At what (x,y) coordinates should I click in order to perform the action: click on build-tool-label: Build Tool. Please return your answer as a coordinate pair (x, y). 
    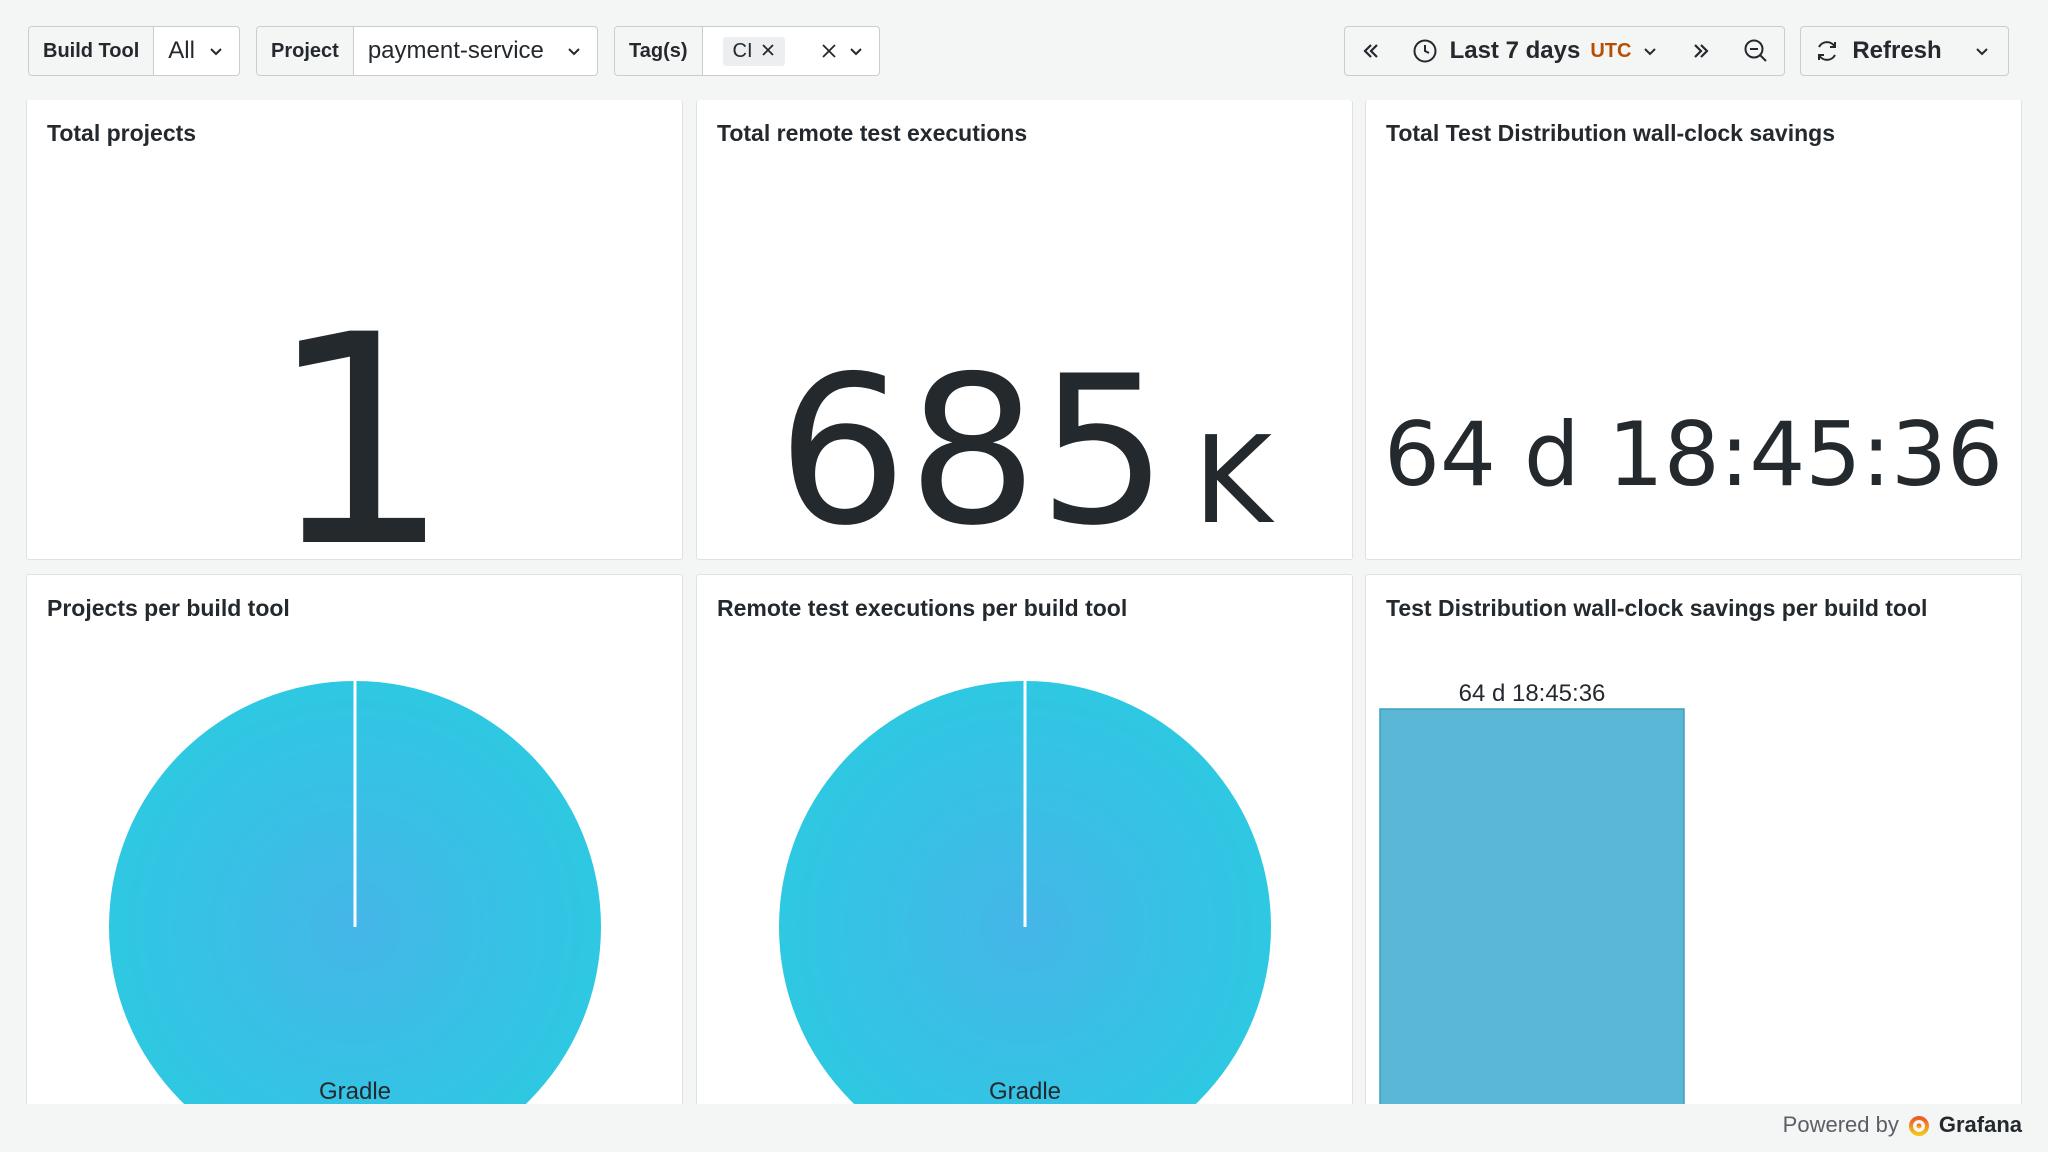
    Looking at the image, I should click on (92, 51).